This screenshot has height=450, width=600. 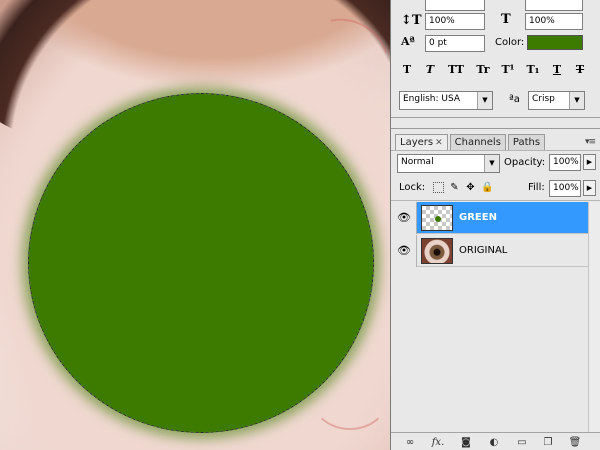 I want to click on faux-bold-button: T, so click(x=407, y=69).